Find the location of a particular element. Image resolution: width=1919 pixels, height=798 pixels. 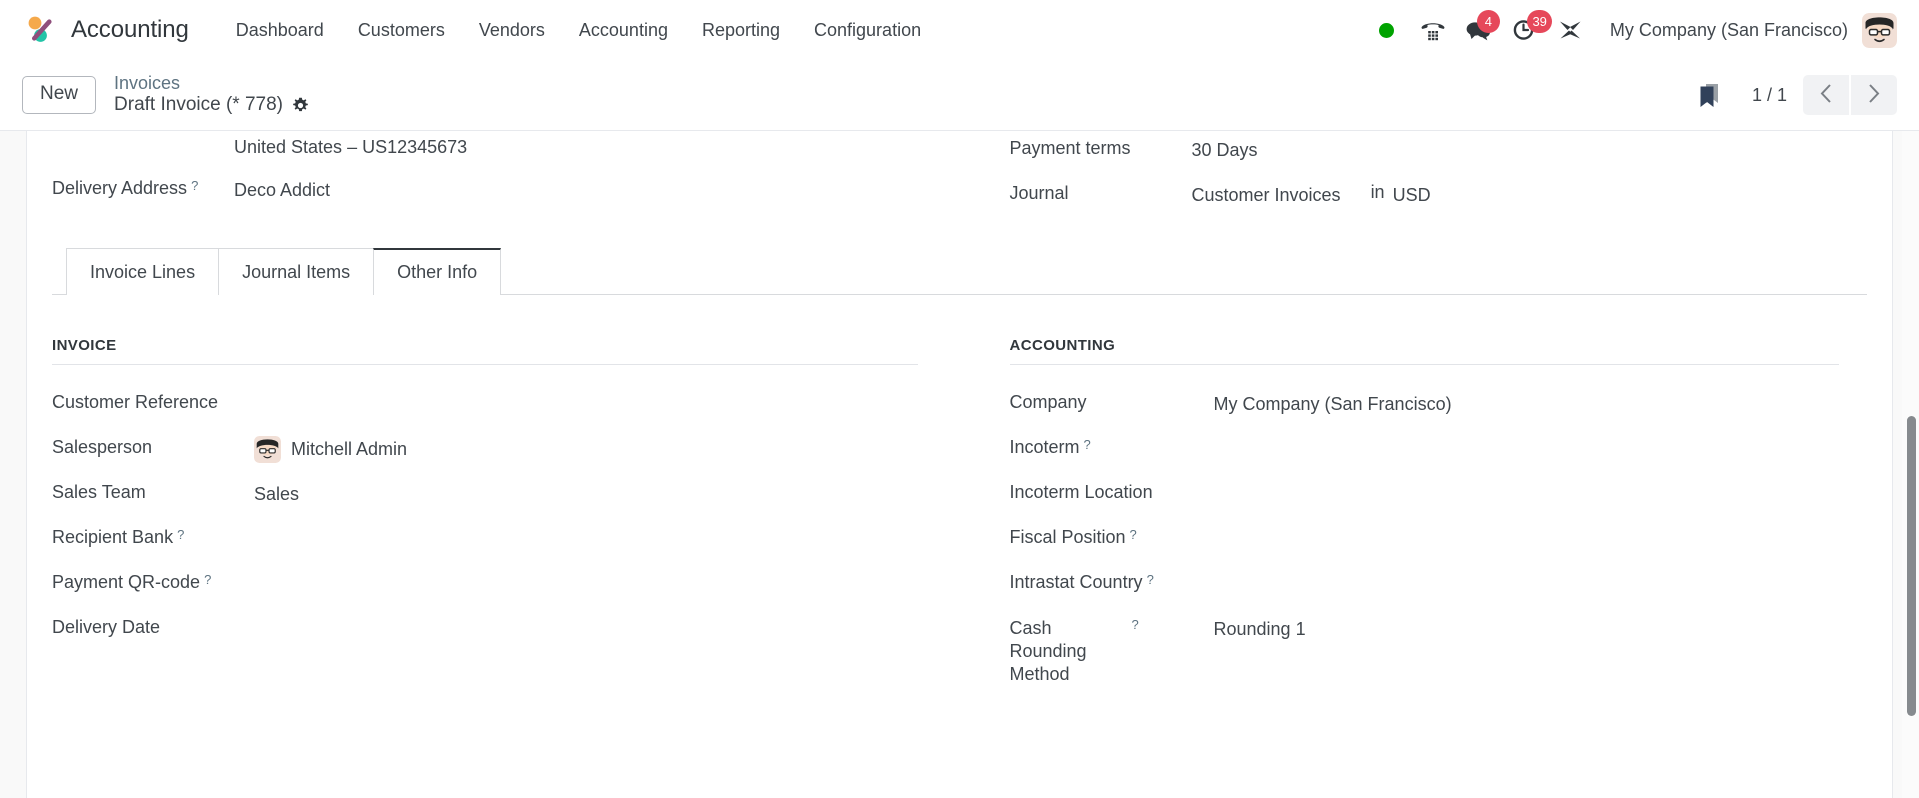

currency-separator-label: in is located at coordinates (1377, 192).